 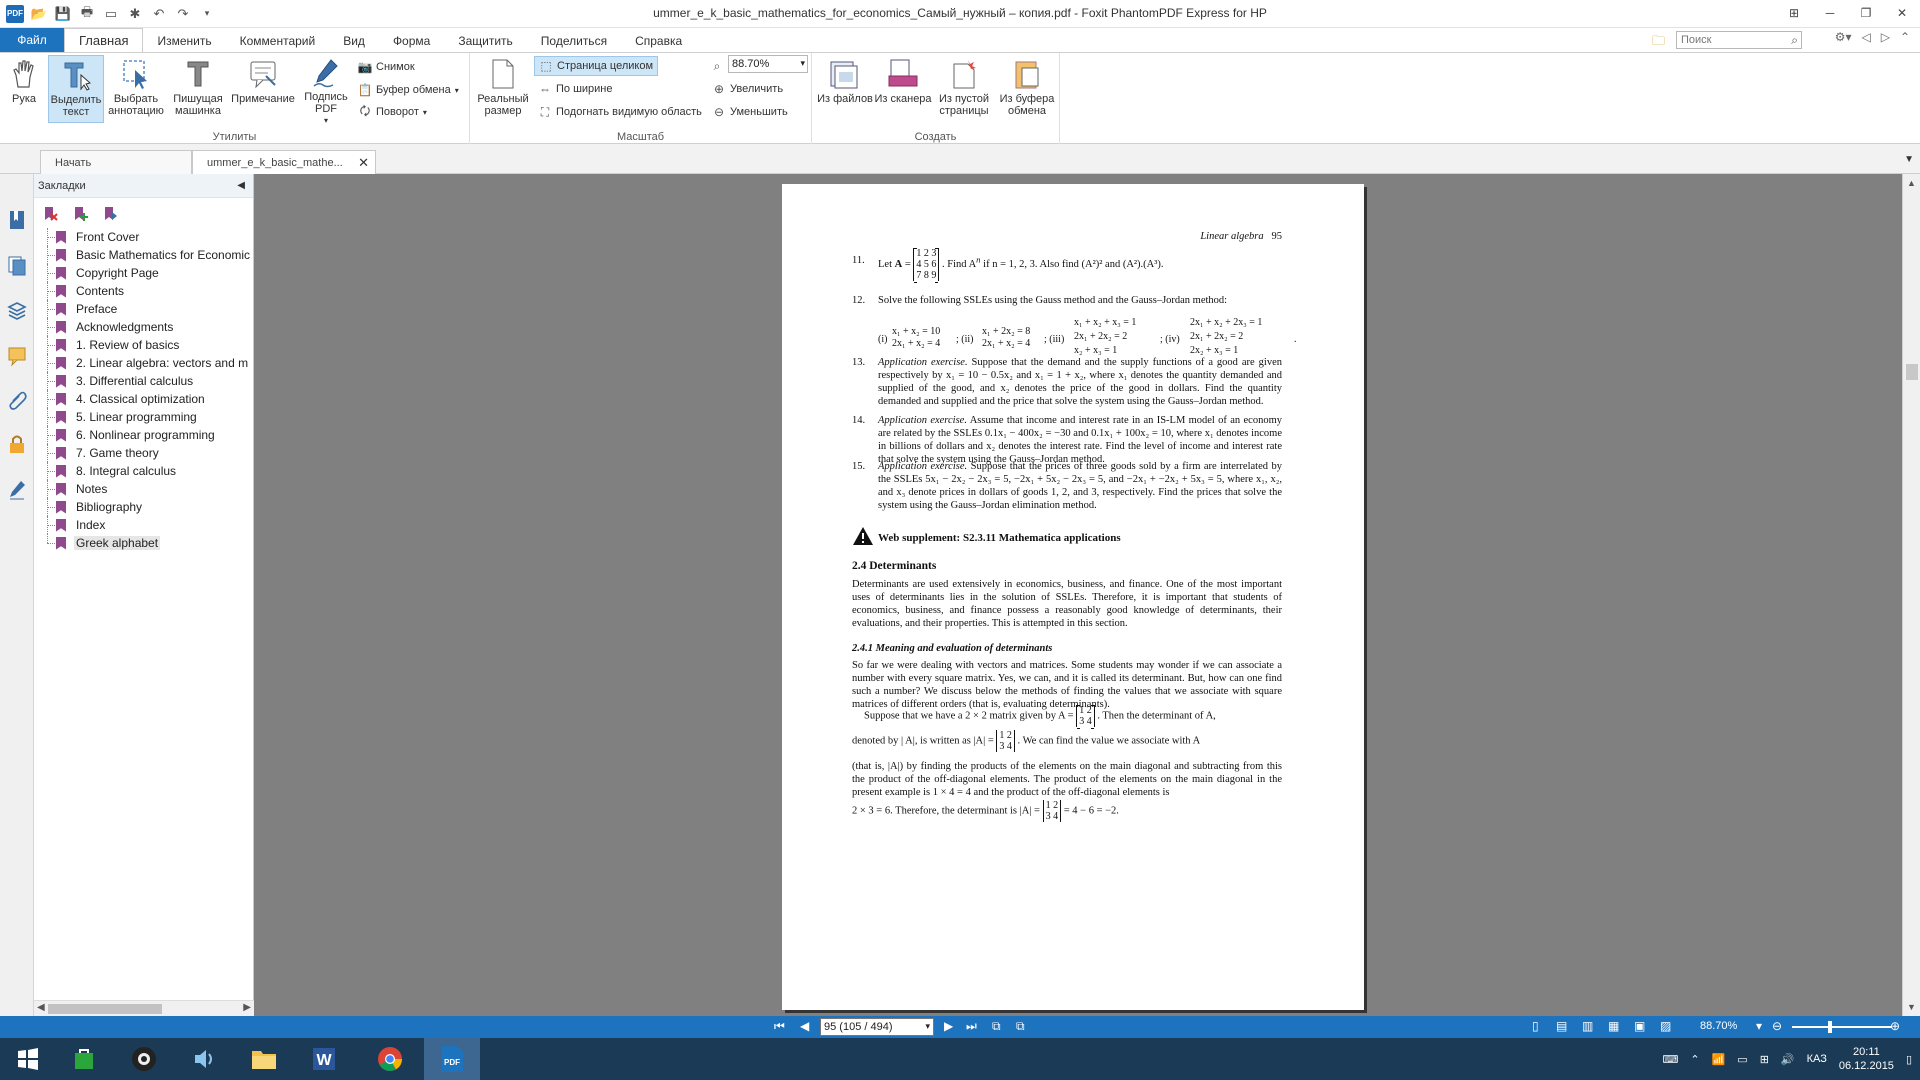 I want to click on document-vertical-scrollbar: ▲ ▼, so click(x=1911, y=595).